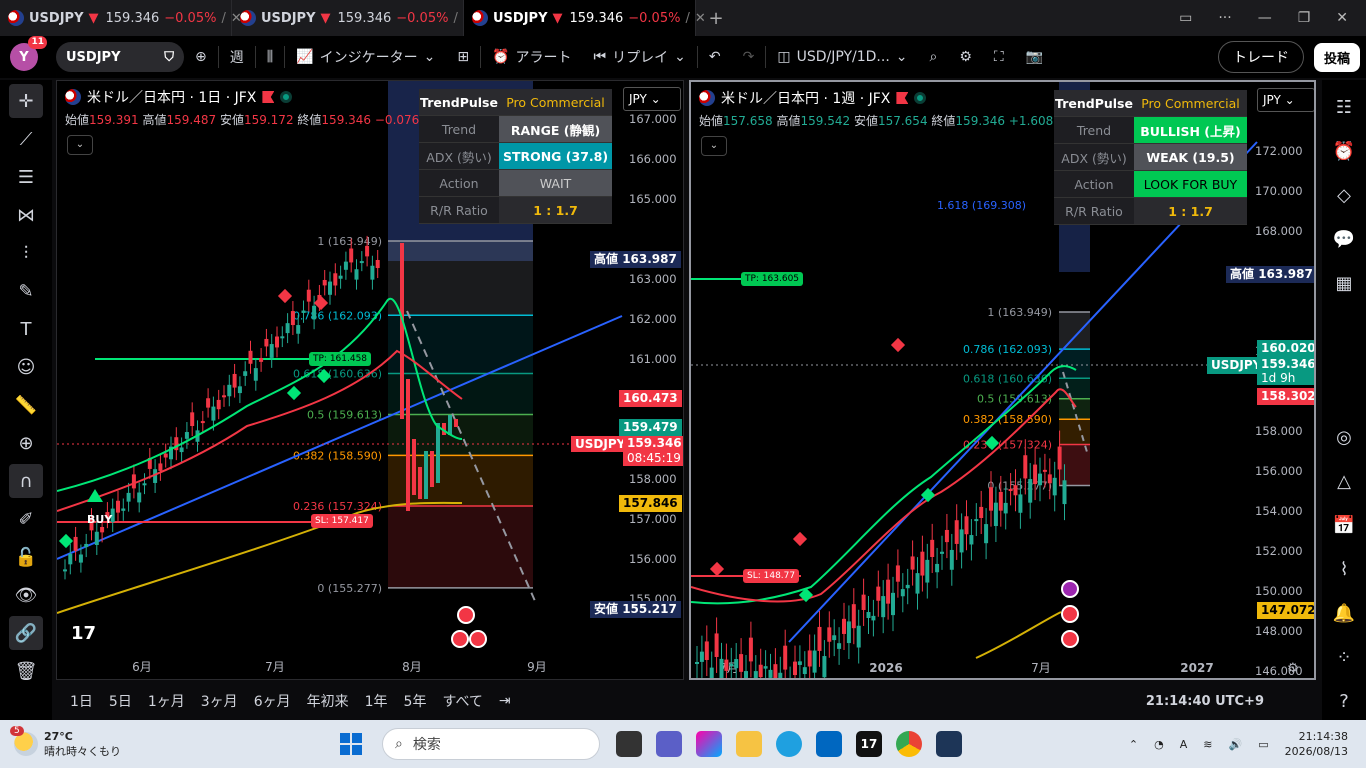 This screenshot has height=768, width=1366. What do you see at coordinates (26, 519) in the screenshot?
I see `lock-drawing-icon: ✐` at bounding box center [26, 519].